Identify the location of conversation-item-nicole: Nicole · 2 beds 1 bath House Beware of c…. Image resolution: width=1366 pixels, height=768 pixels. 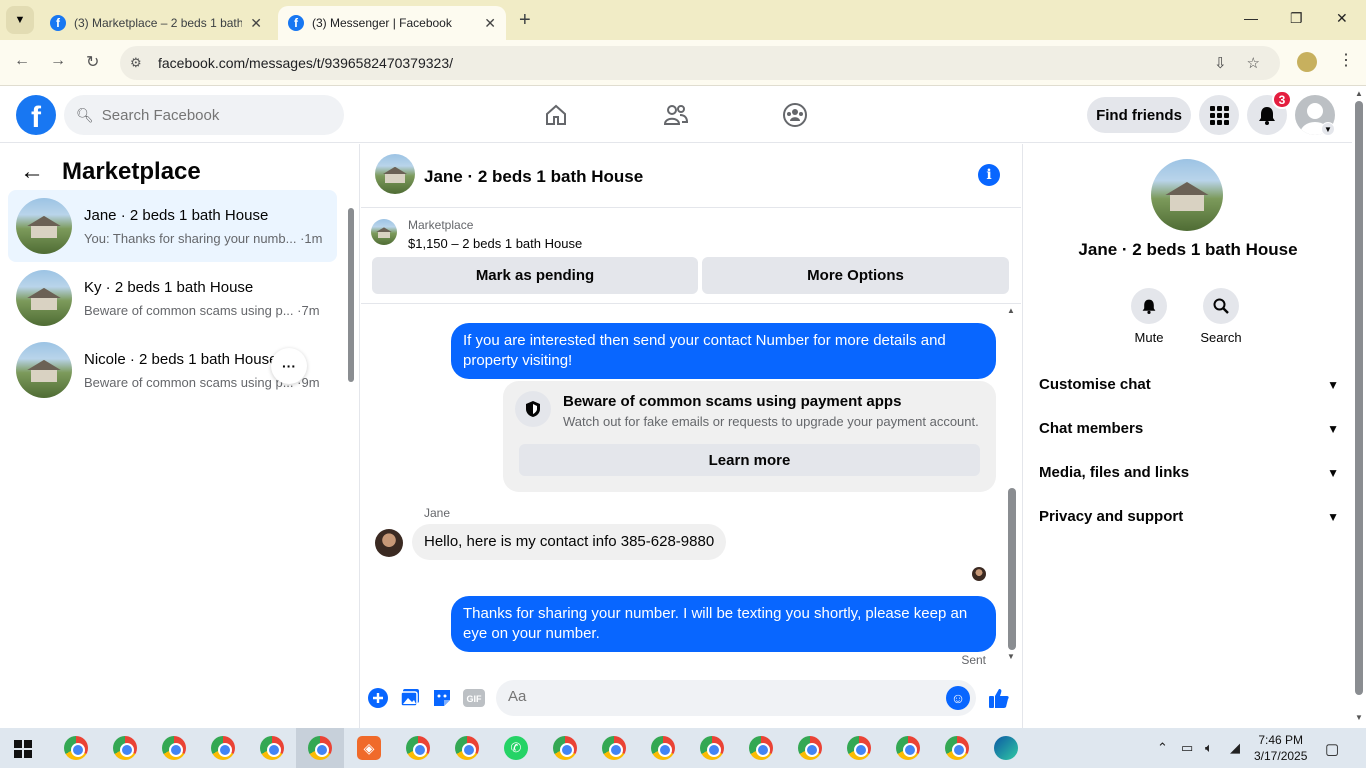
(172, 370).